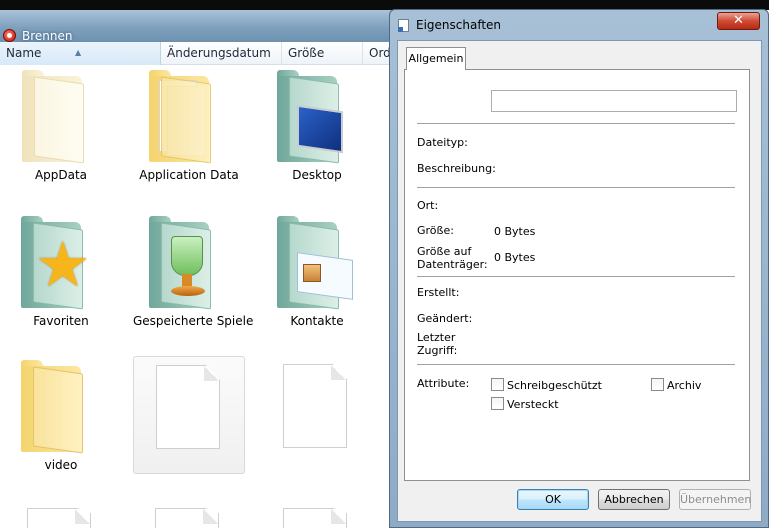  What do you see at coordinates (317, 175) in the screenshot?
I see `item-label: Desktop` at bounding box center [317, 175].